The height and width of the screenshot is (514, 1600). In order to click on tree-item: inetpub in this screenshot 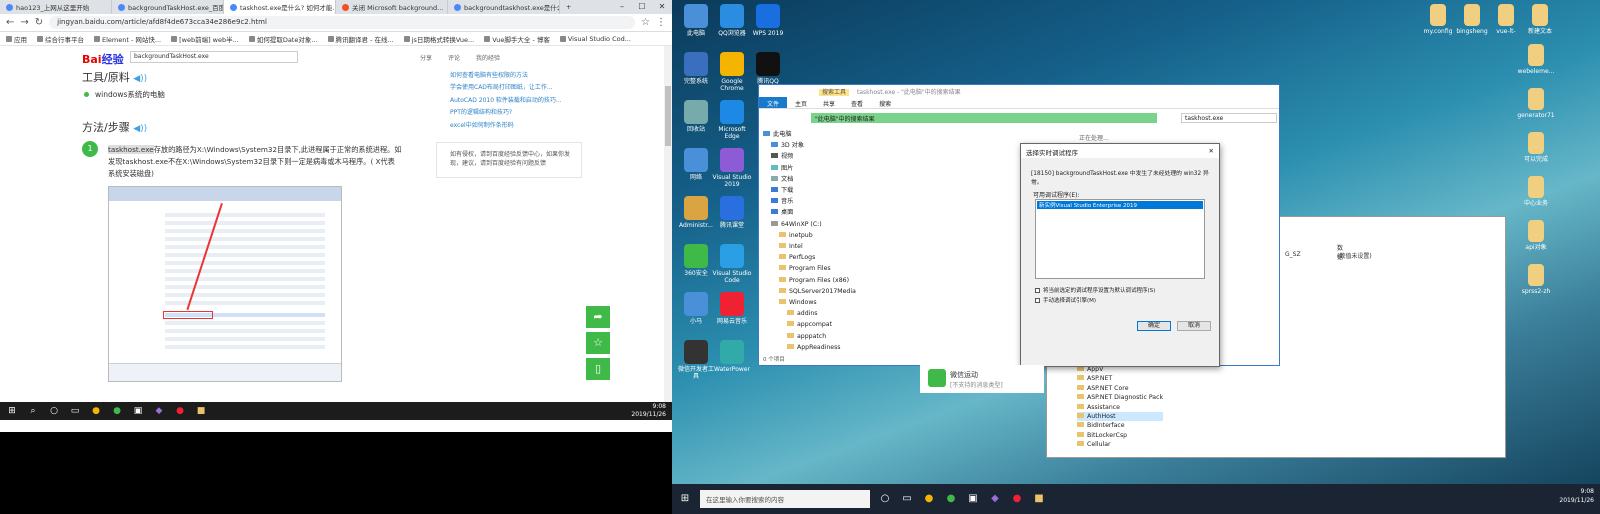, I will do `click(821, 235)`.